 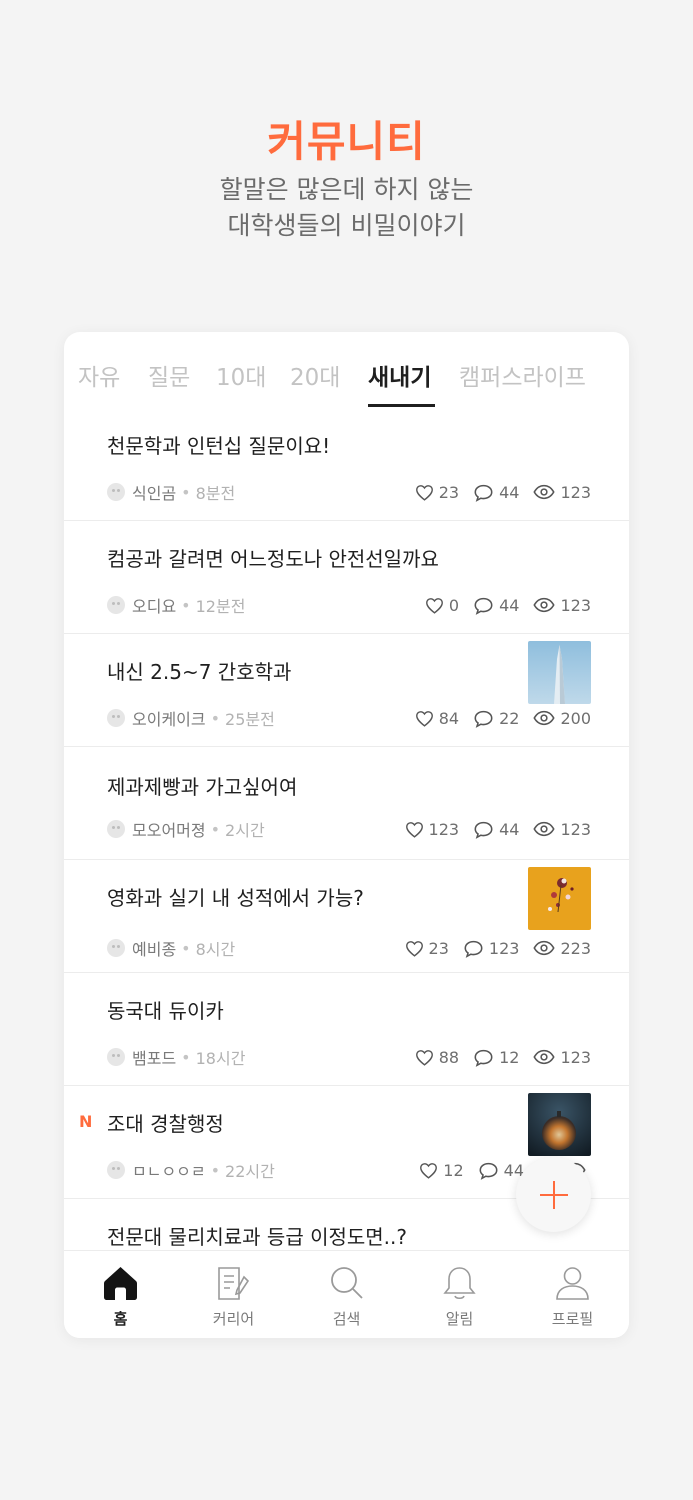 I want to click on post-meta: 오이케이크 • 25분전, so click(x=191, y=718).